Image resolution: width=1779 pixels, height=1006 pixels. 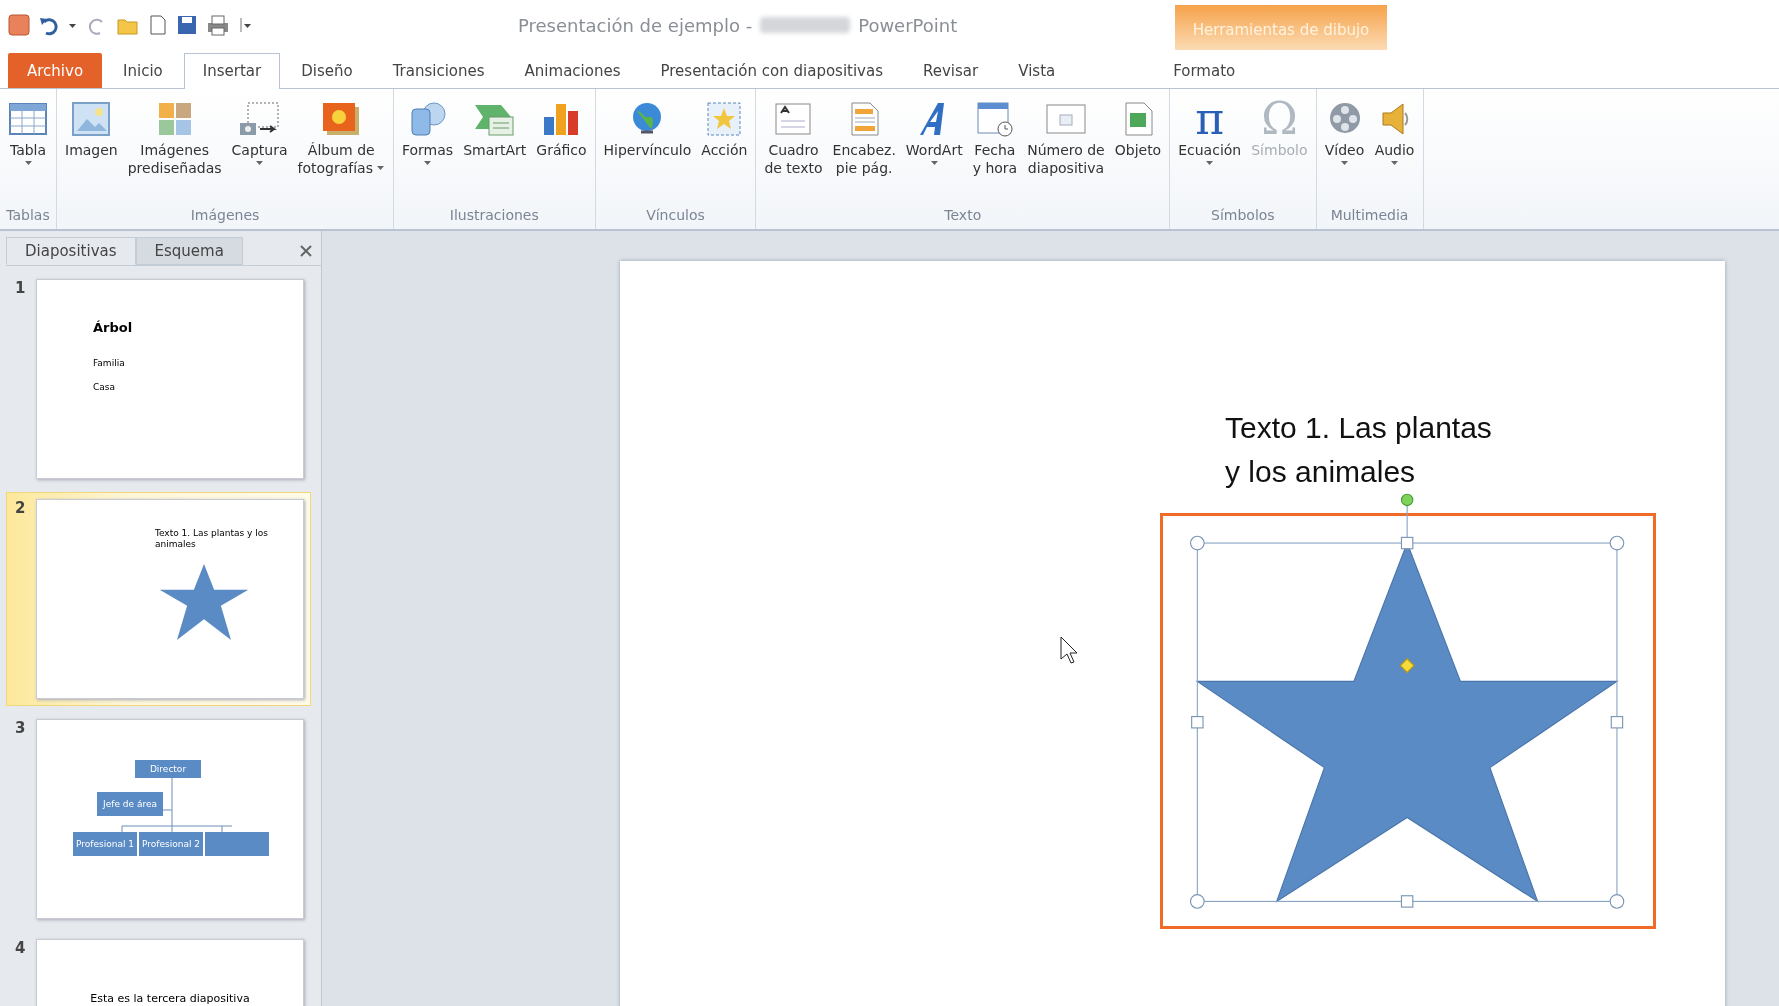 What do you see at coordinates (170, 972) in the screenshot?
I see `slide-thumbnail: Esta es la tercera diapositiva` at bounding box center [170, 972].